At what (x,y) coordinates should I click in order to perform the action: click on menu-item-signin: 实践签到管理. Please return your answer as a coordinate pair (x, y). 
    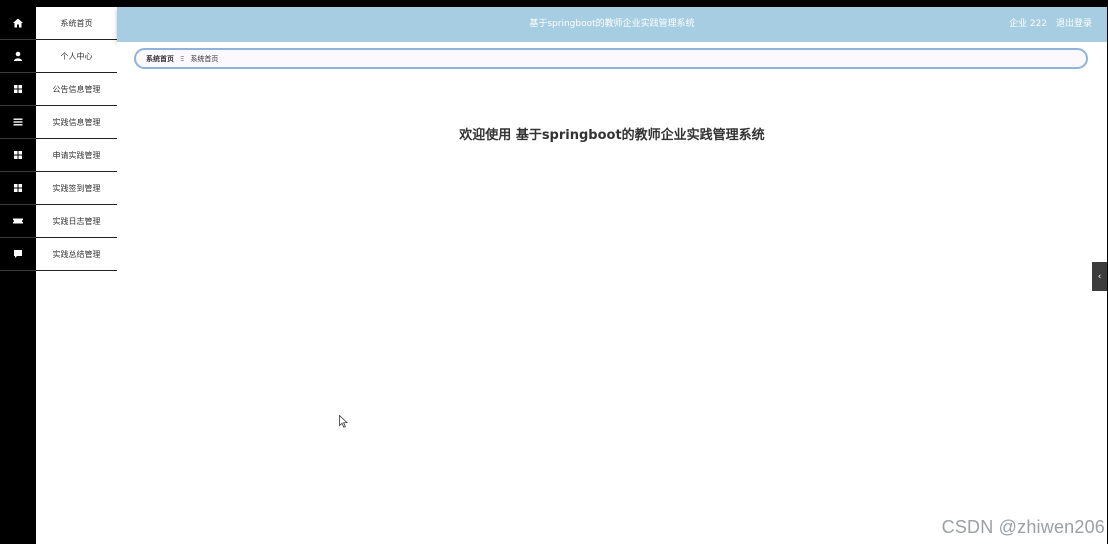
    Looking at the image, I should click on (76, 188).